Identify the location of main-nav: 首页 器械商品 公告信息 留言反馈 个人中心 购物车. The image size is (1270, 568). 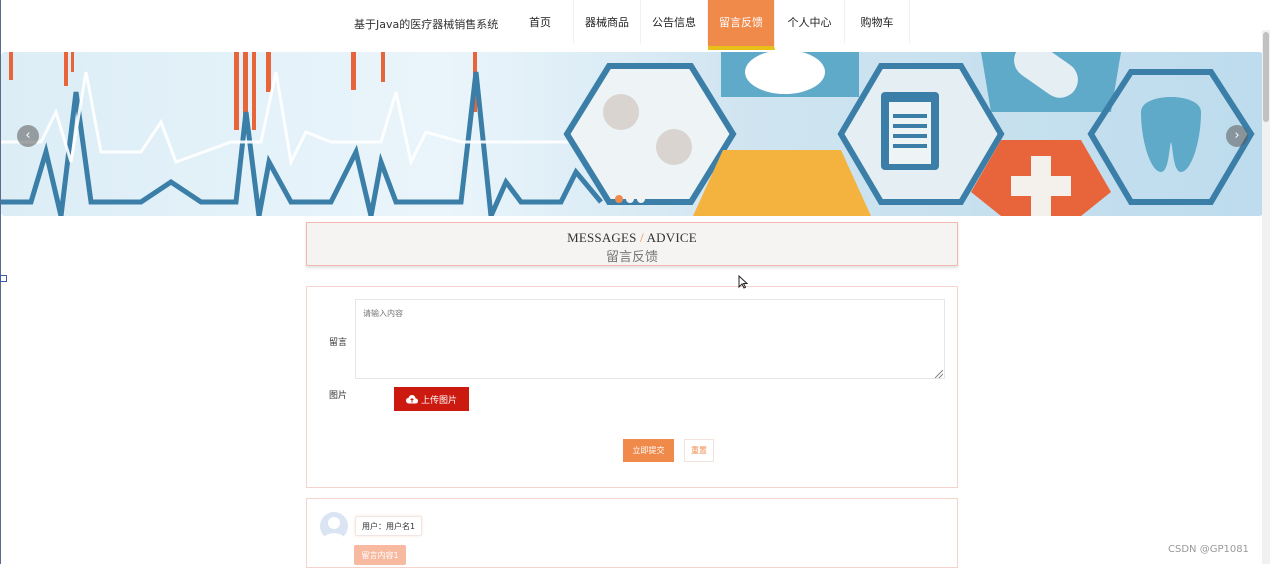
(708, 25).